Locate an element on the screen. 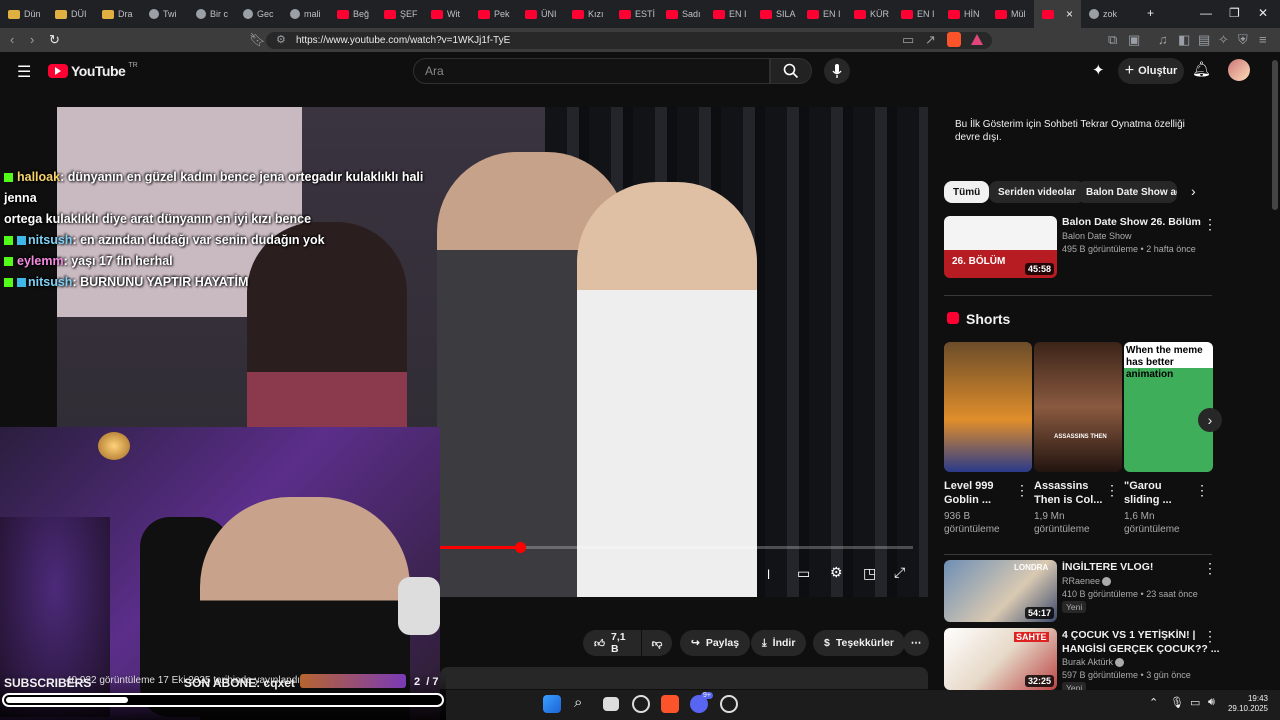  browser-tab: ESTİ is located at coordinates (634, 14).